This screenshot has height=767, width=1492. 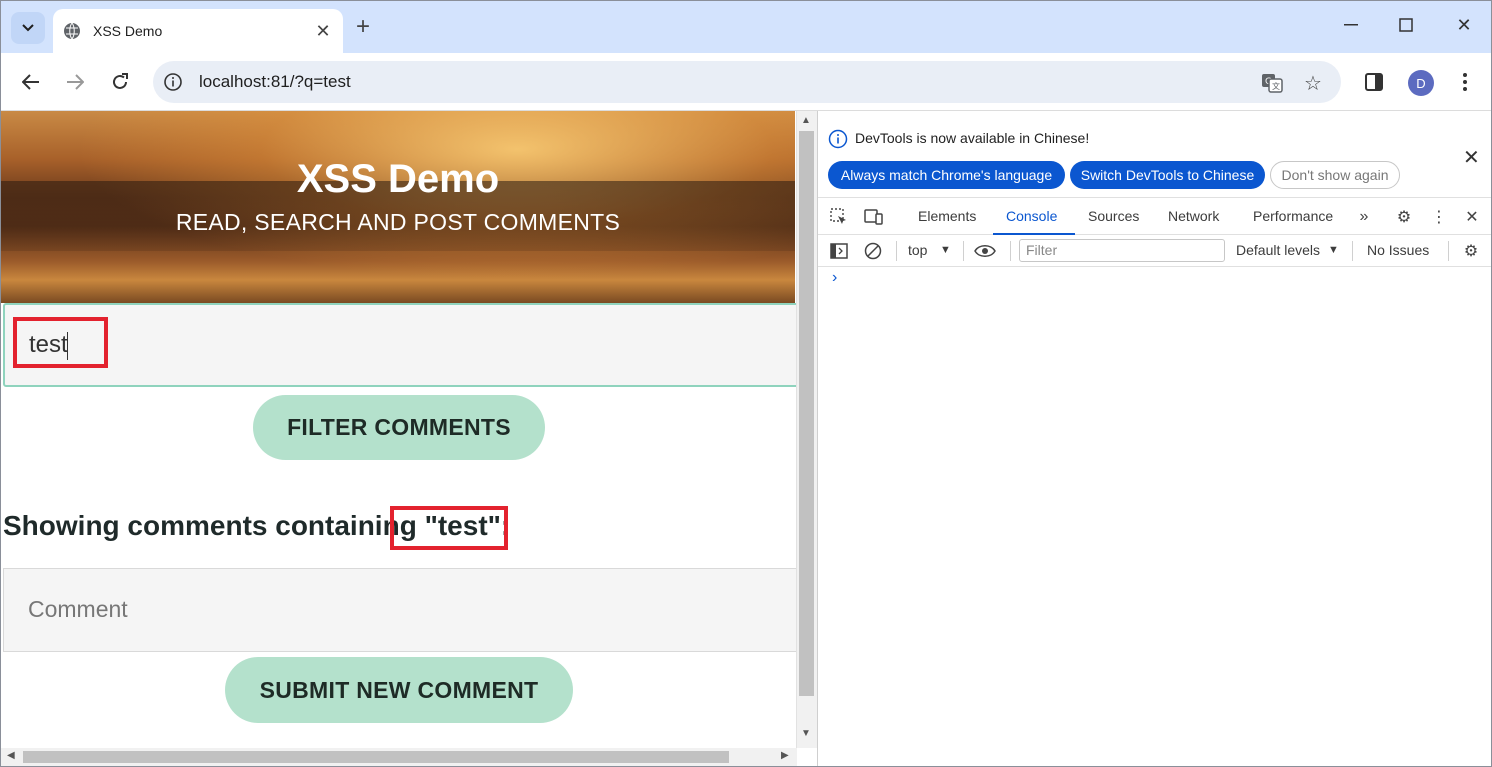 What do you see at coordinates (275, 81) in the screenshot?
I see `url-text: localhost:81/?q=test` at bounding box center [275, 81].